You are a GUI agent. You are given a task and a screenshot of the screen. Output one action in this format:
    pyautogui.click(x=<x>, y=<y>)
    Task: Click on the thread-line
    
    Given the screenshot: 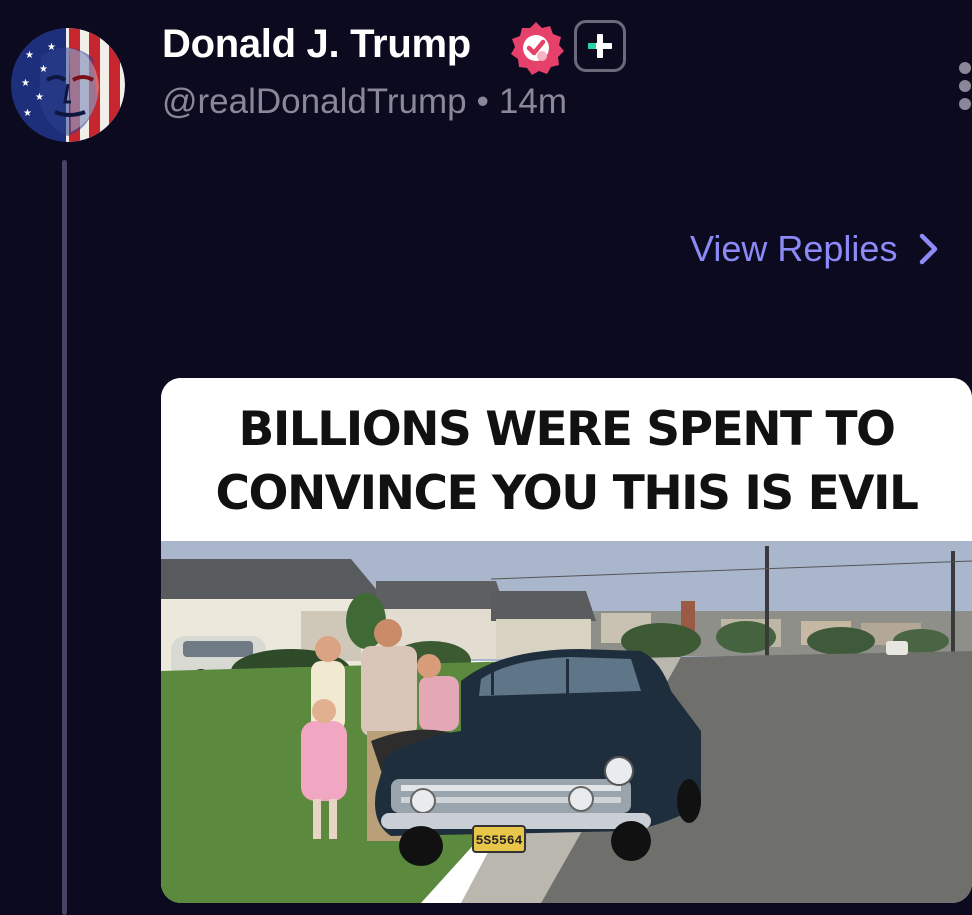 What is the action you would take?
    pyautogui.click(x=64, y=537)
    